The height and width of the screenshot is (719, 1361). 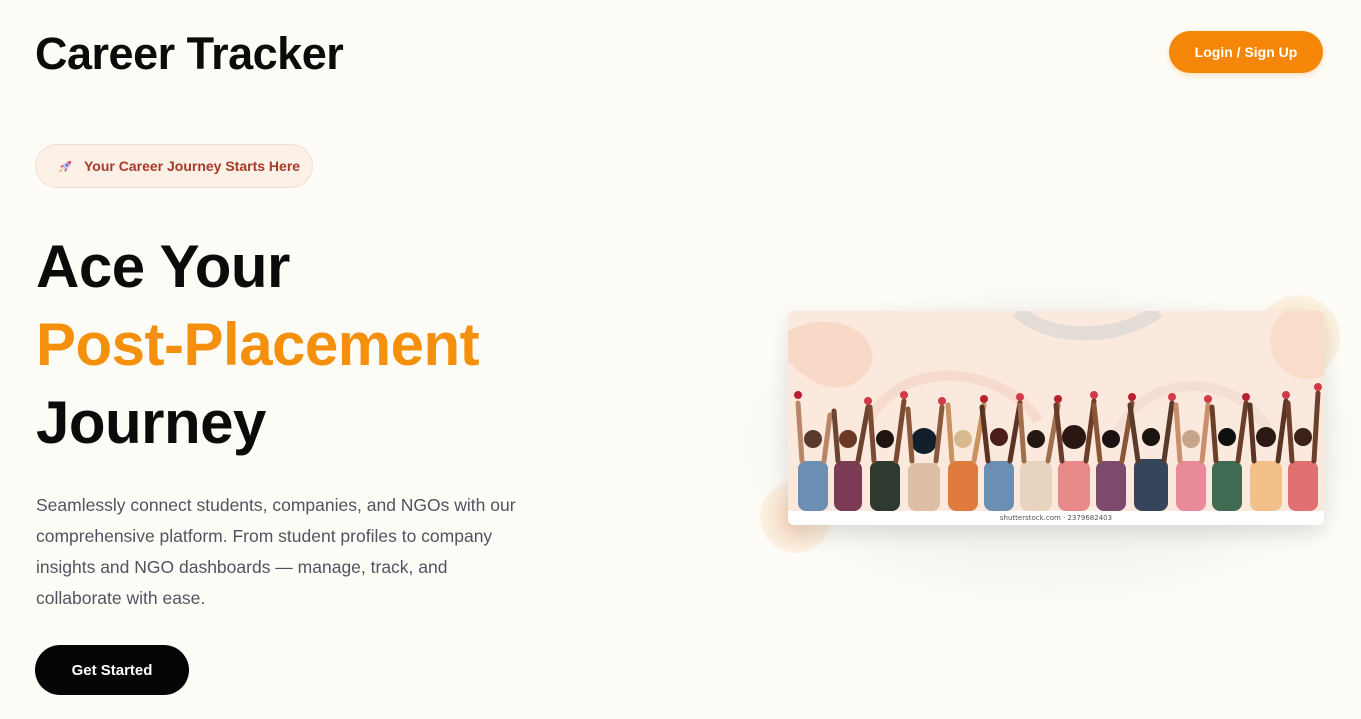 I want to click on tagline-badge: Your Career Journey Starts Here, so click(x=174, y=166).